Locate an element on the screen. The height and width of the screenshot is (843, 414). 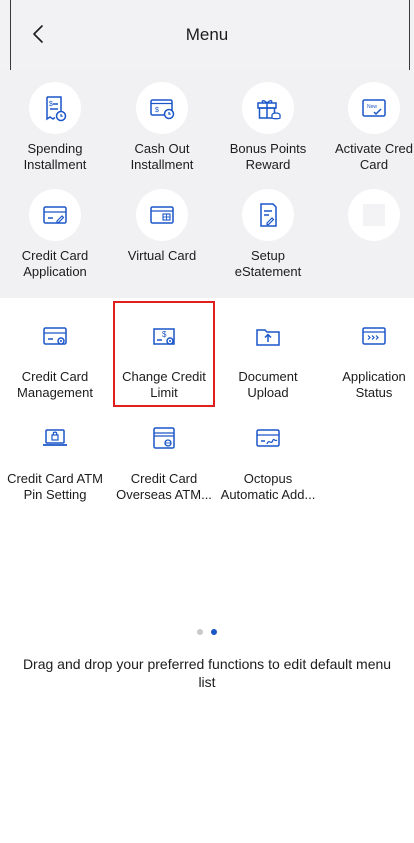
tile-setup-estatement: Setup eStatement is located at coordinates (268, 234).